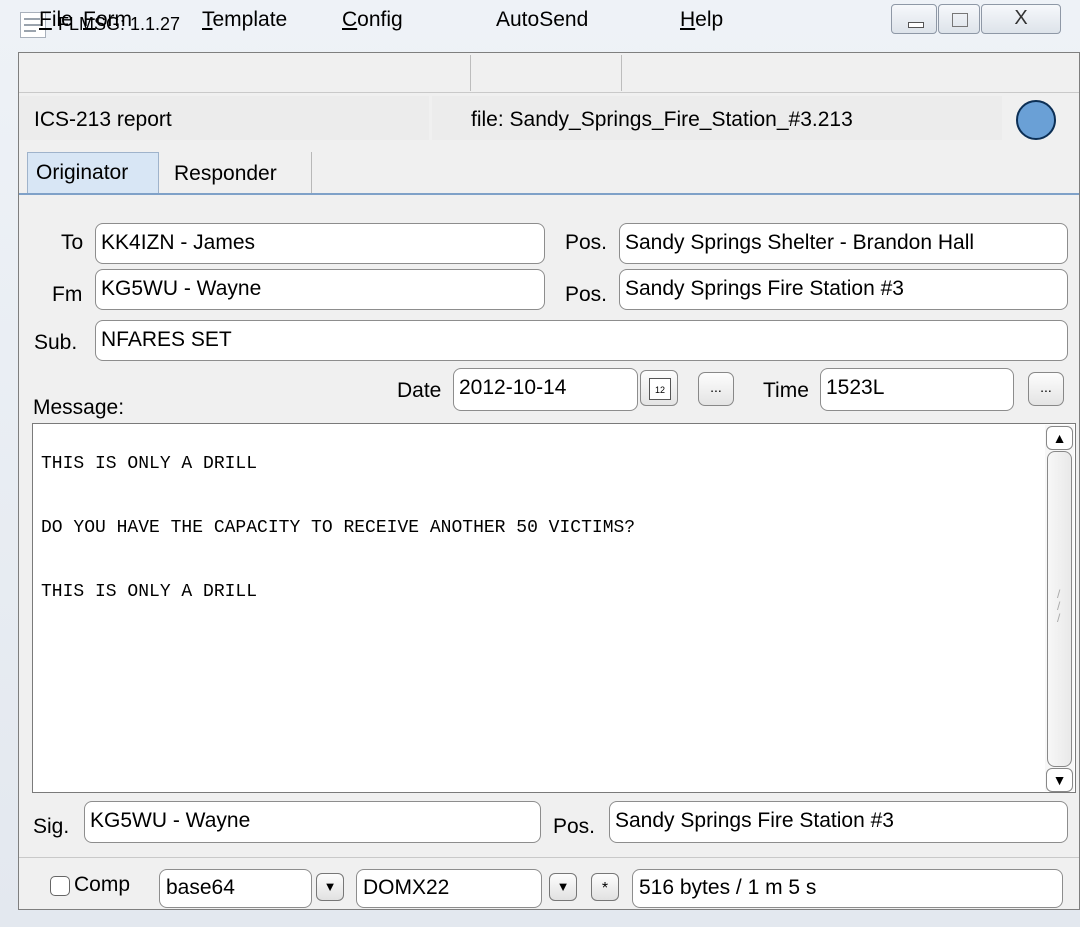  I want to click on fm-pos-label: Pos., so click(586, 294).